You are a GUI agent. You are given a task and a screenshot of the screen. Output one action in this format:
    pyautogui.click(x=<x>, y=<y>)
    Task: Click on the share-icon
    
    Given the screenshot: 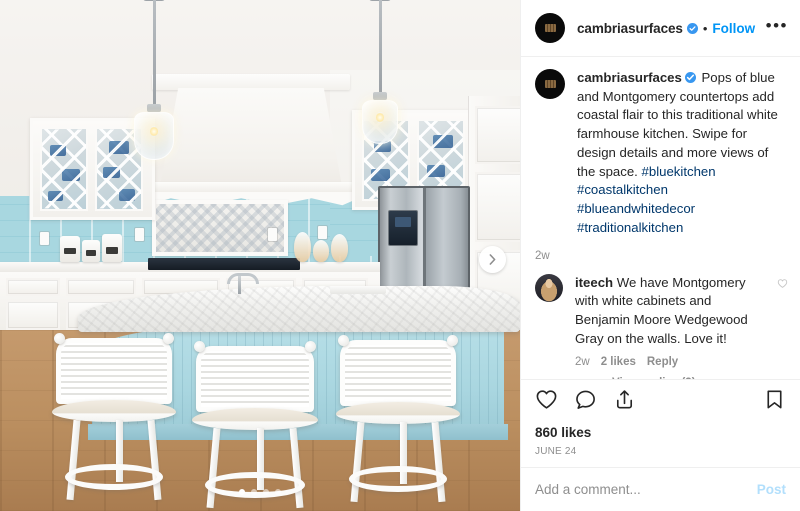 What is the action you would take?
    pyautogui.click(x=624, y=402)
    